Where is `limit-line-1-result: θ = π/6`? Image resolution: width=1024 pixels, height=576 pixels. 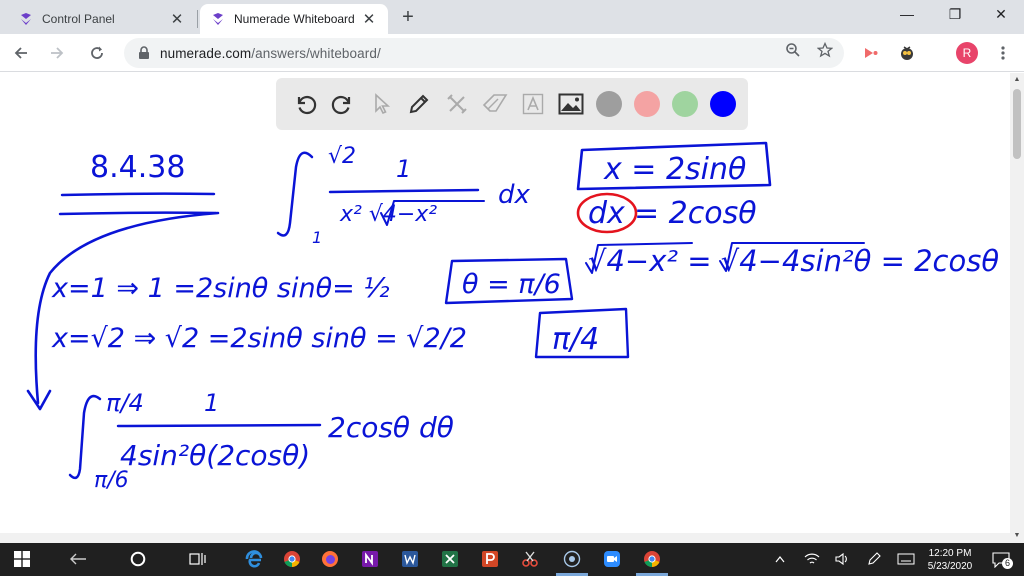 limit-line-1-result: θ = π/6 is located at coordinates (511, 284).